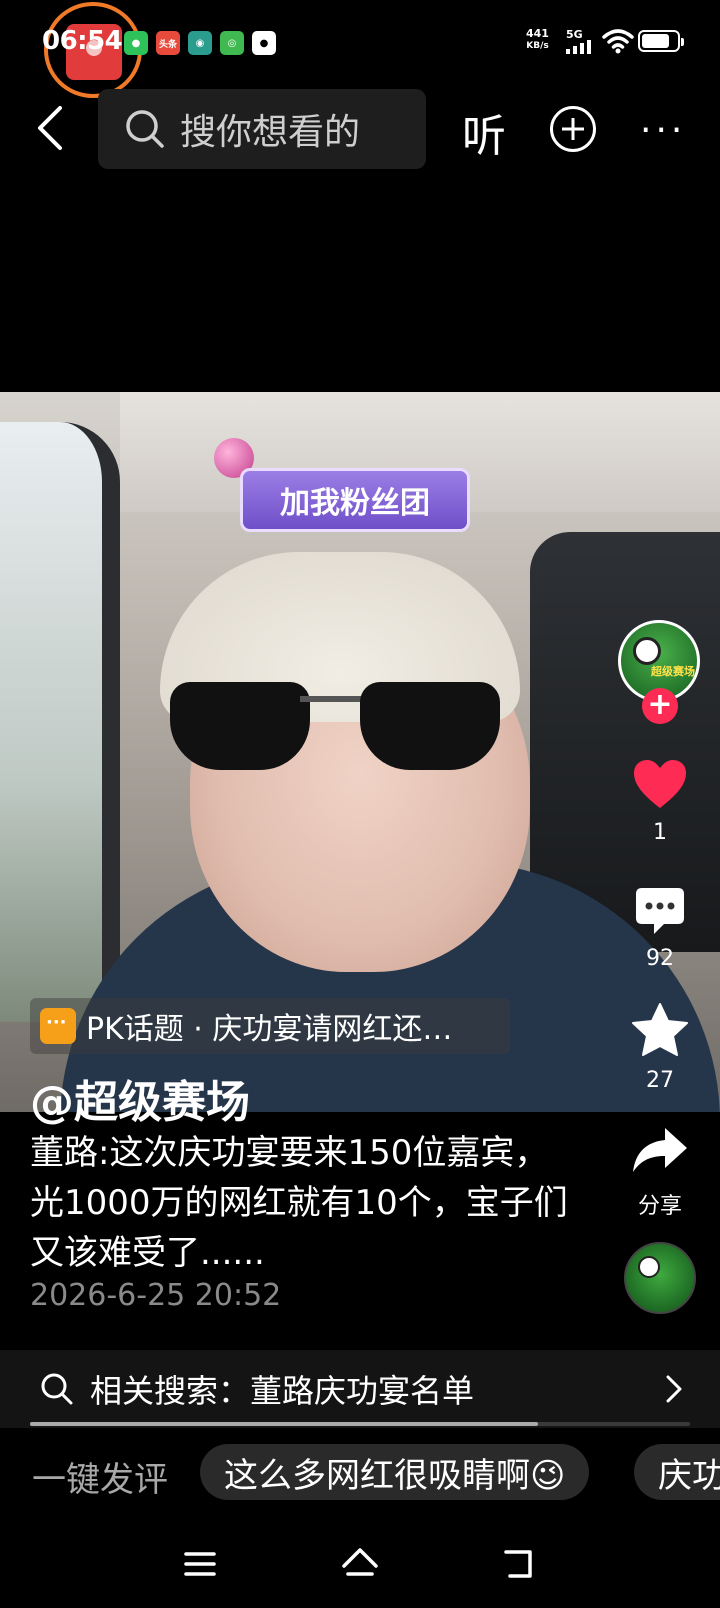  What do you see at coordinates (520, 1564) in the screenshot?
I see `back-nav-icon` at bounding box center [520, 1564].